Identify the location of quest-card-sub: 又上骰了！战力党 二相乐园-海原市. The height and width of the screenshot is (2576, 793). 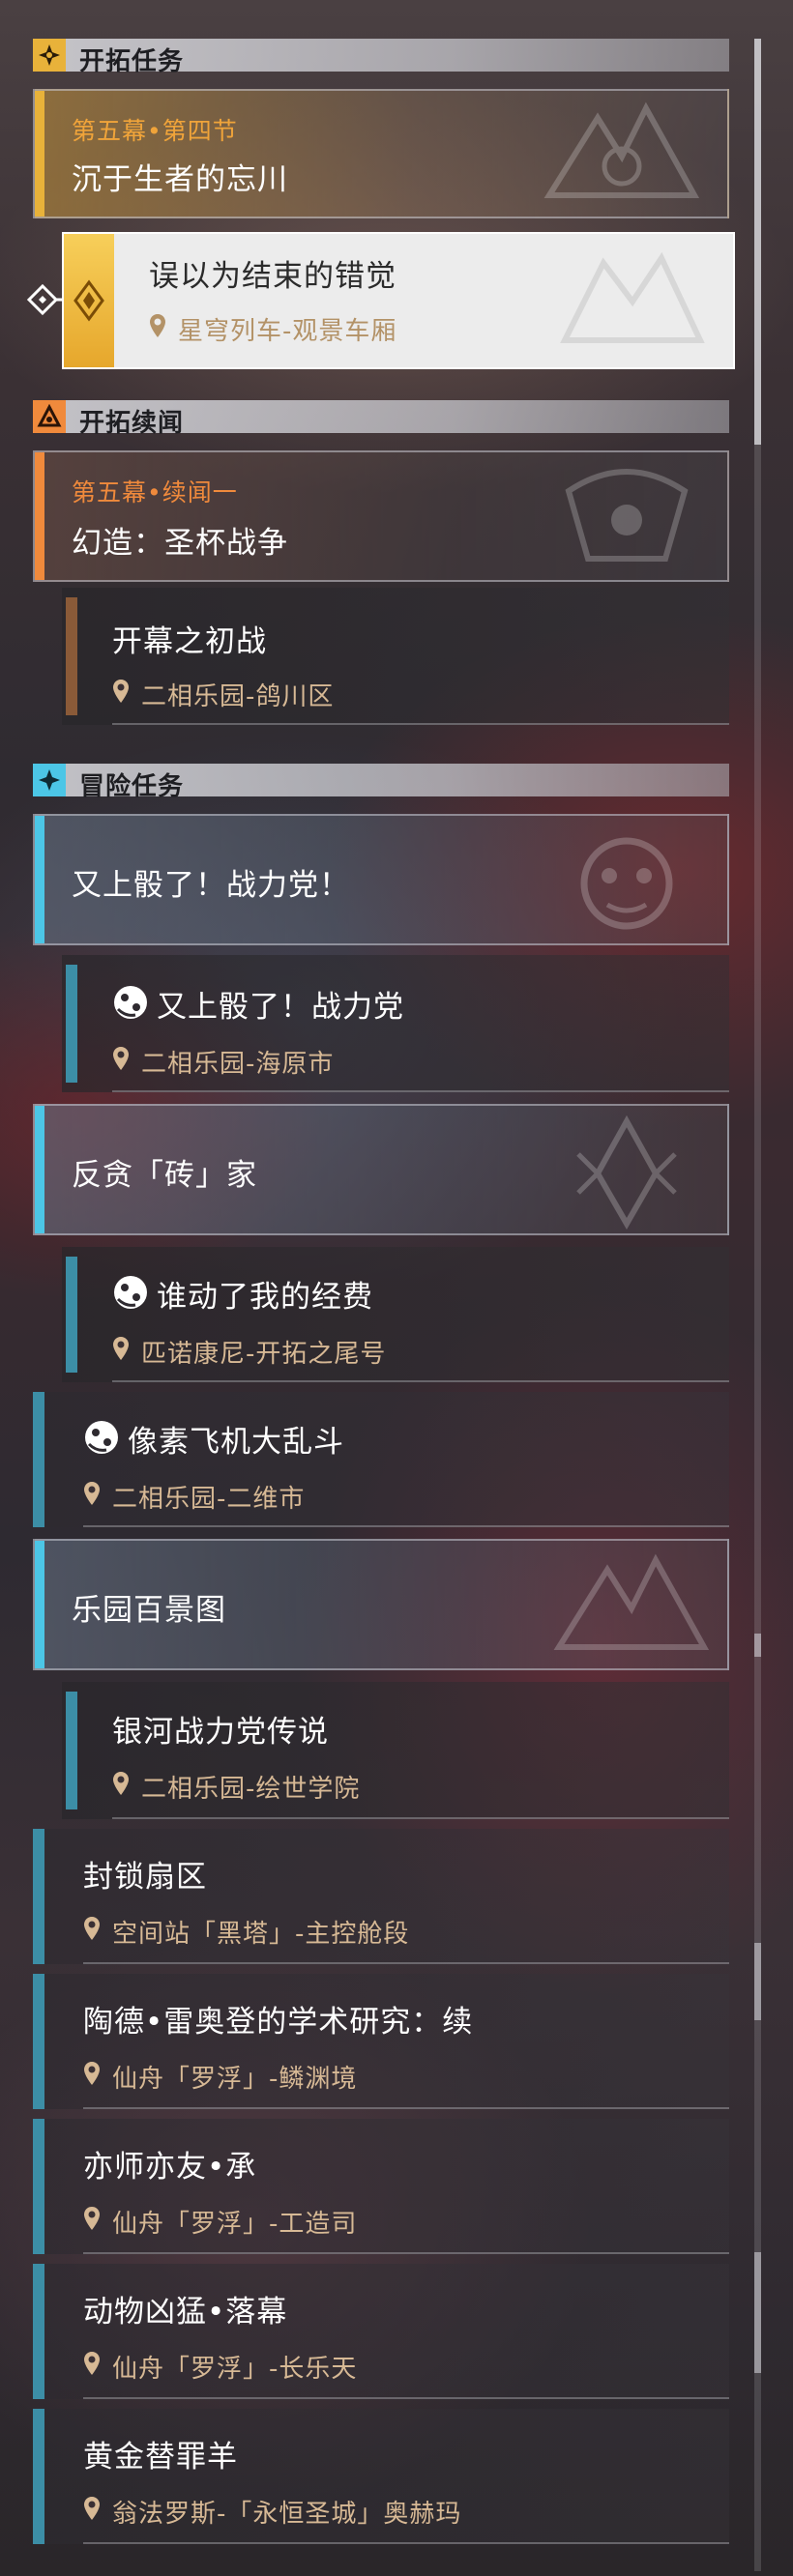
(395, 1023).